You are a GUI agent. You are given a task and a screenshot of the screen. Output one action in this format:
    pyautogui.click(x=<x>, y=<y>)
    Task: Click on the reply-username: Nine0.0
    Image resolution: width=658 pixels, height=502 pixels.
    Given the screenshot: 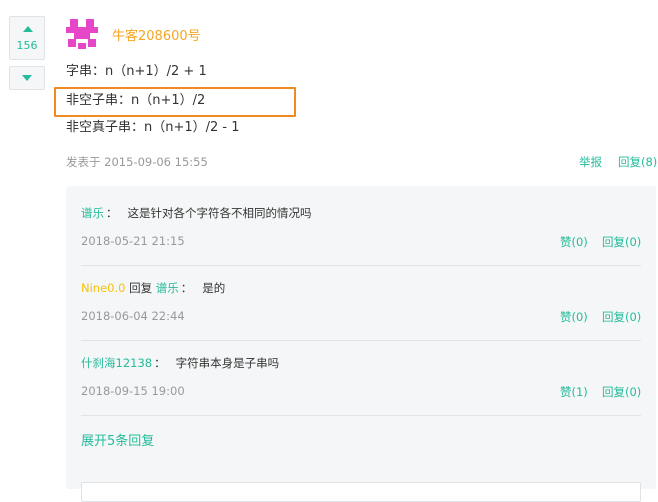 What is the action you would take?
    pyautogui.click(x=103, y=288)
    